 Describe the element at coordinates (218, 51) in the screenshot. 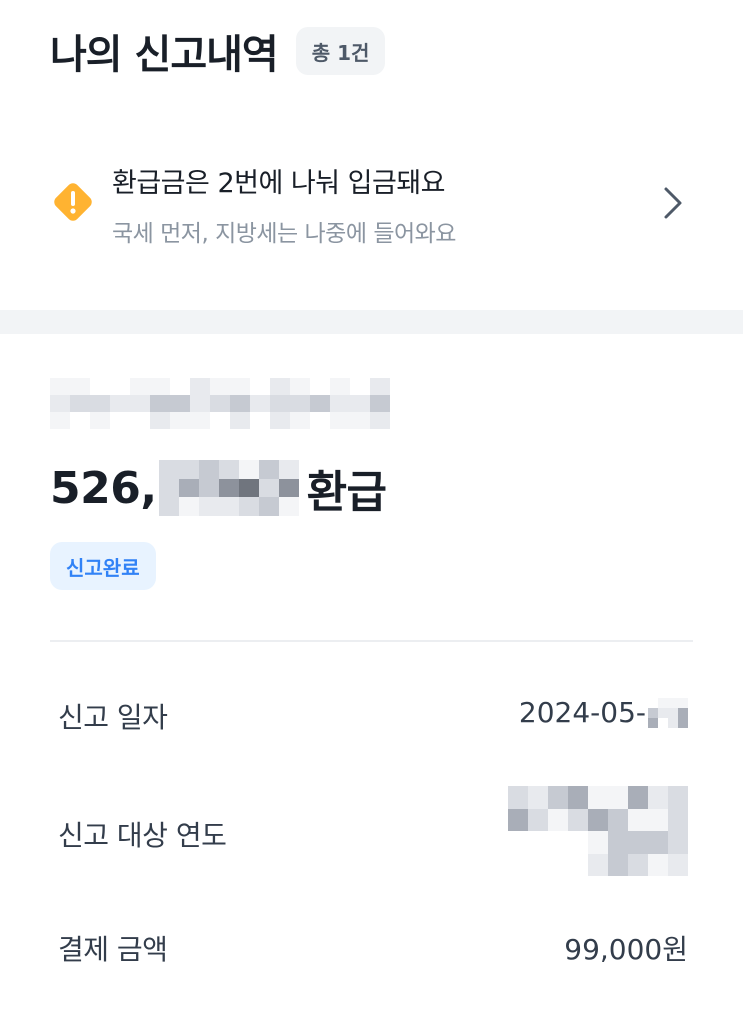

I see `page-header: 나의 신고내역 총 1건` at that location.